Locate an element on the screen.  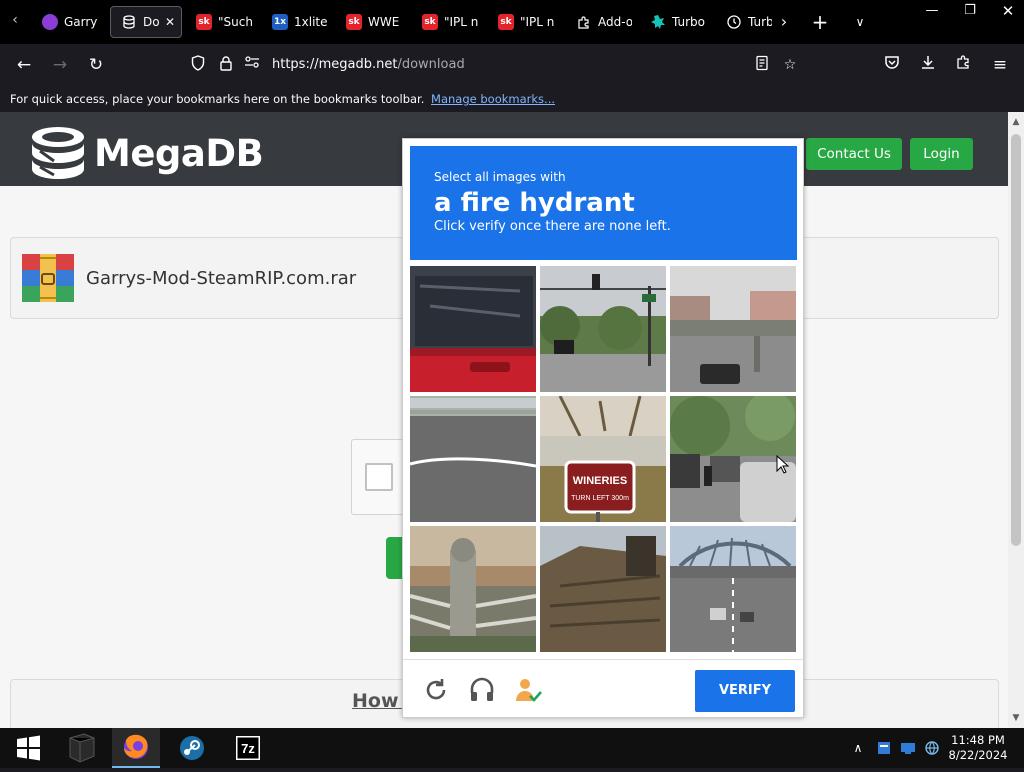
url-path: /download is located at coordinates (431, 64).